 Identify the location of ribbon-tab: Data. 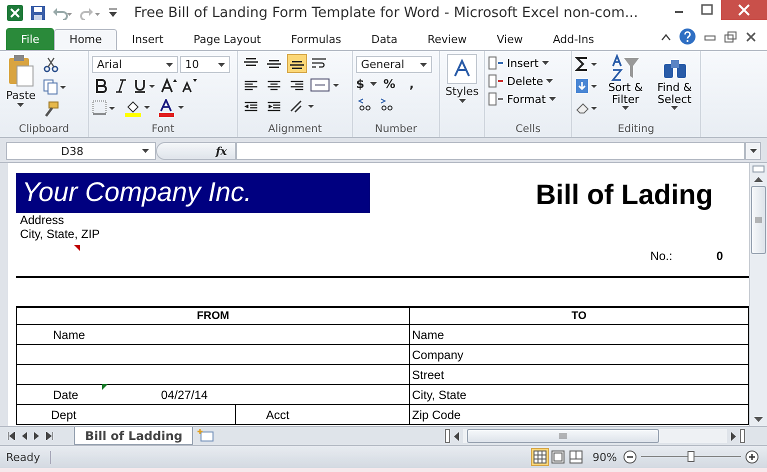
(384, 39).